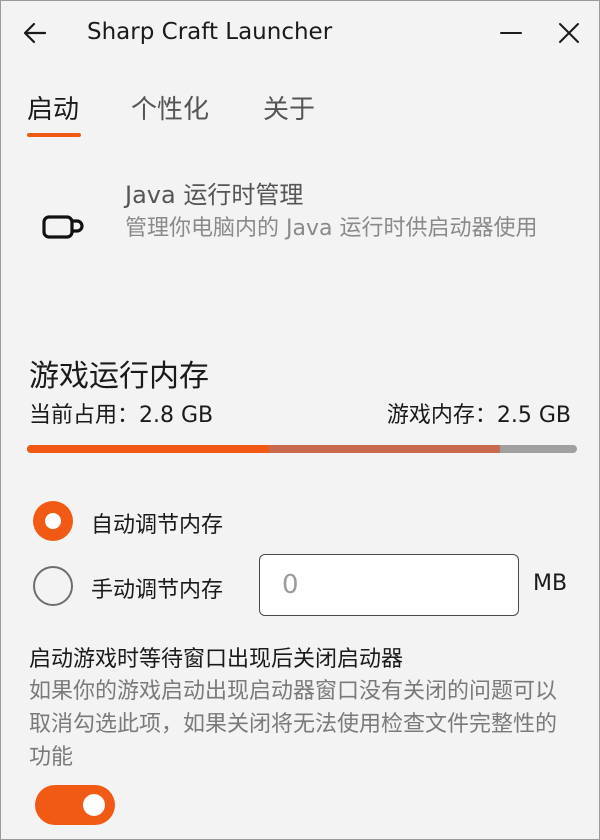 This screenshot has height=840, width=600. I want to click on minimize-button, so click(511, 33).